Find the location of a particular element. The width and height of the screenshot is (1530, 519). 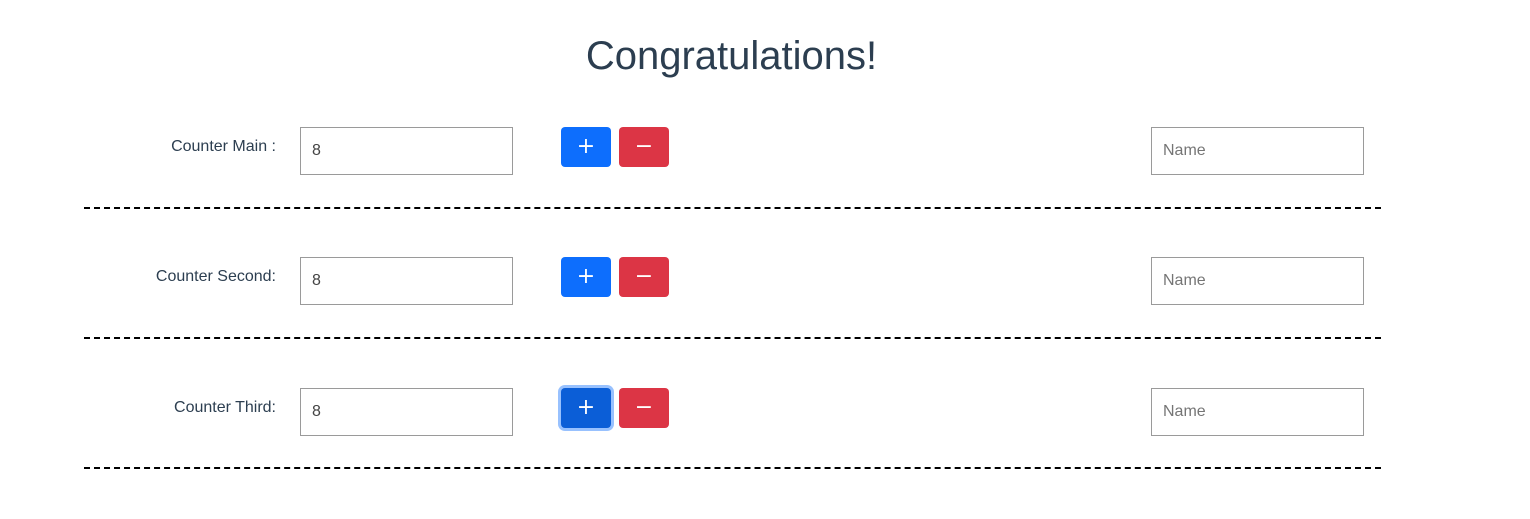

counter-row-third: Counter Third: + − is located at coordinates (765, 412).